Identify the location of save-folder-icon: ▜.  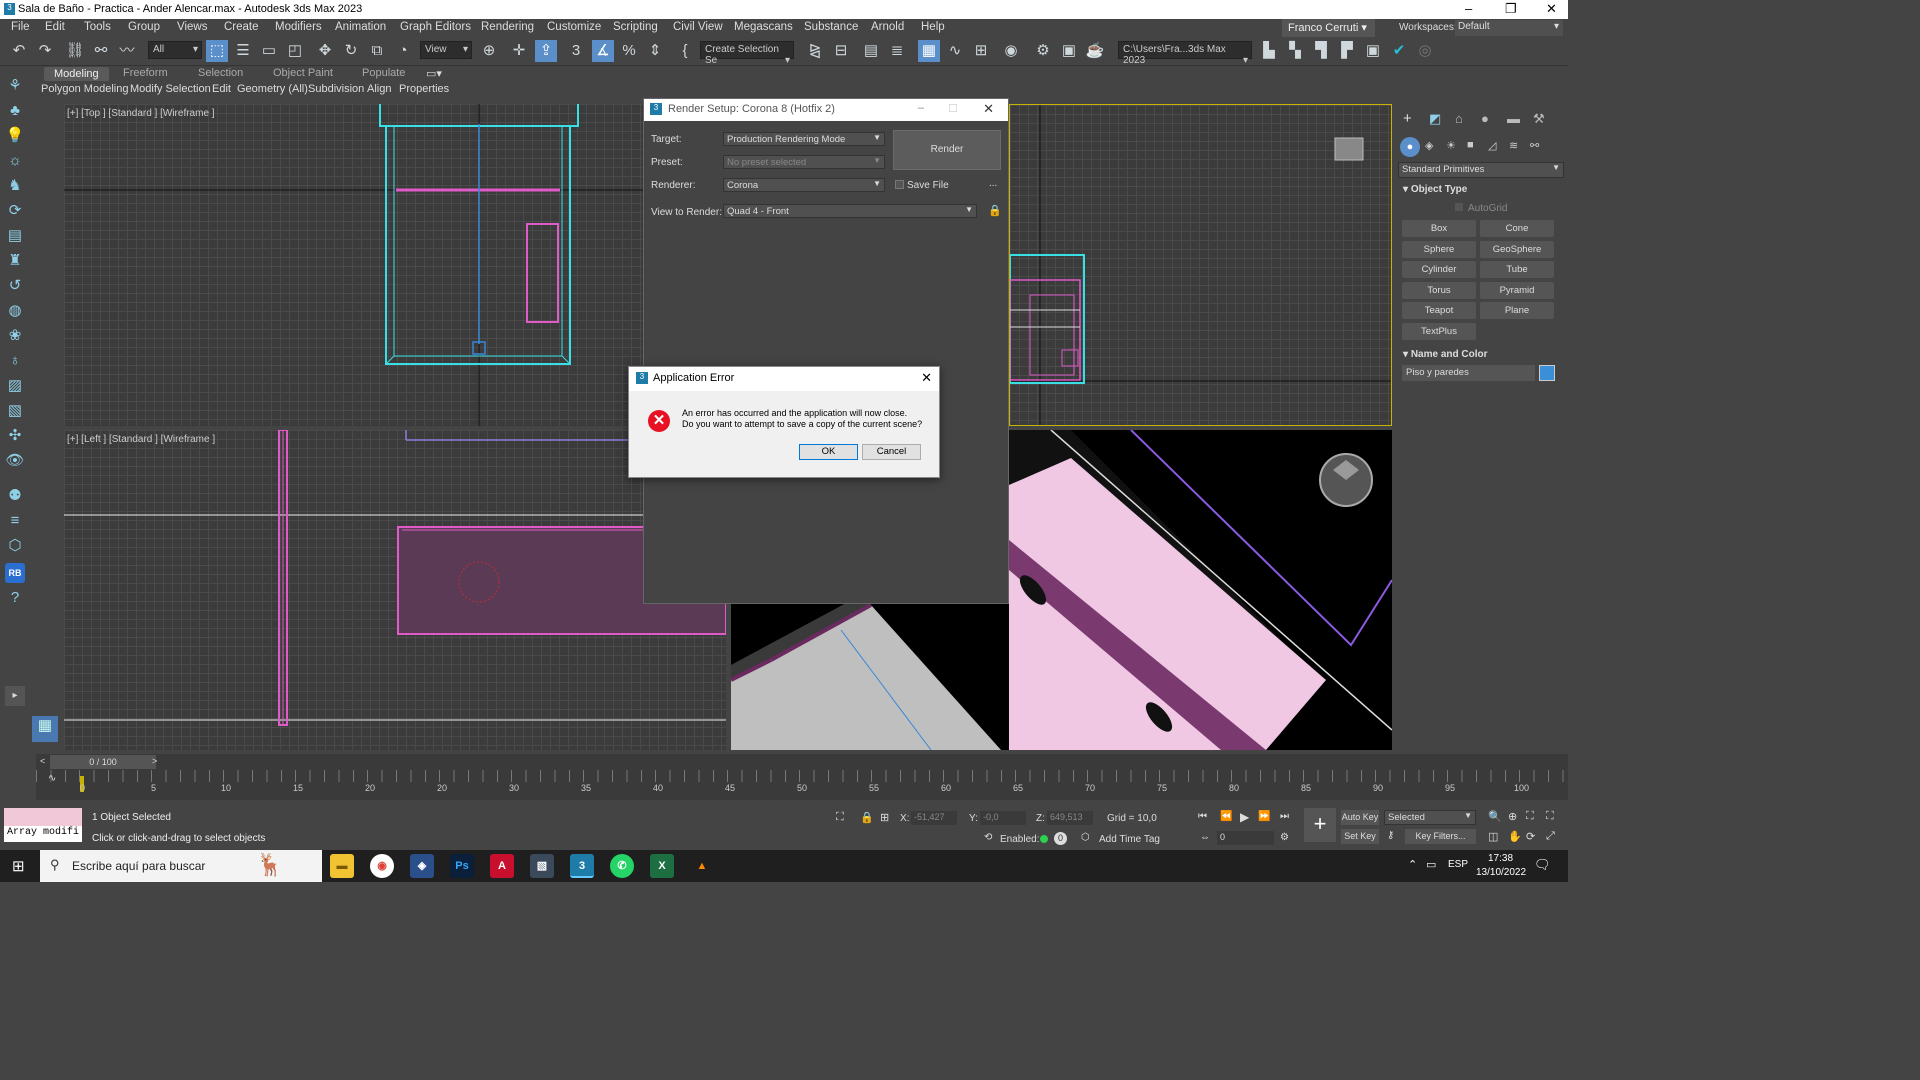
(1321, 51).